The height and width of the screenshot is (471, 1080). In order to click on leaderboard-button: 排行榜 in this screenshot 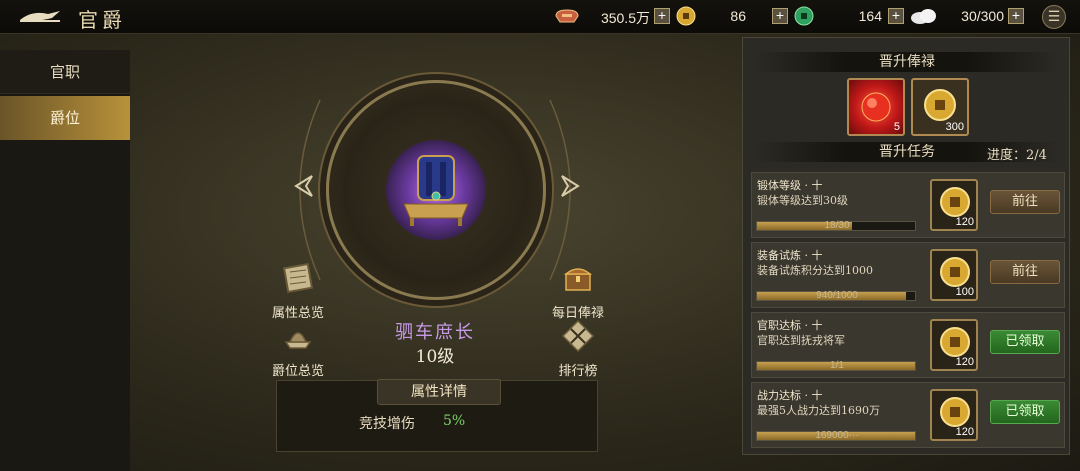, I will do `click(578, 348)`.